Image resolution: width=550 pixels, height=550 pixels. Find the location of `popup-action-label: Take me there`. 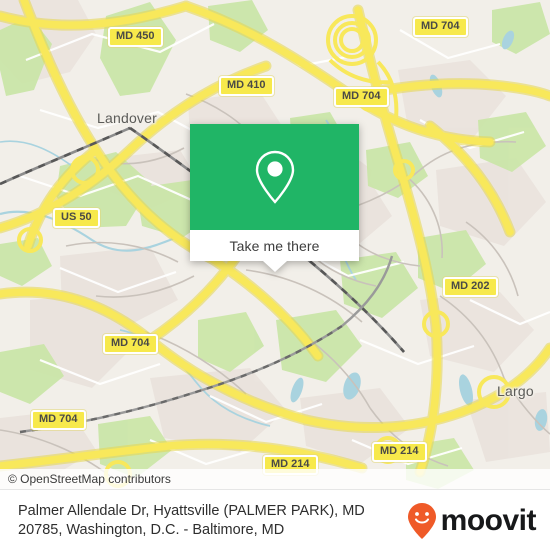

popup-action-label: Take me there is located at coordinates (274, 245).